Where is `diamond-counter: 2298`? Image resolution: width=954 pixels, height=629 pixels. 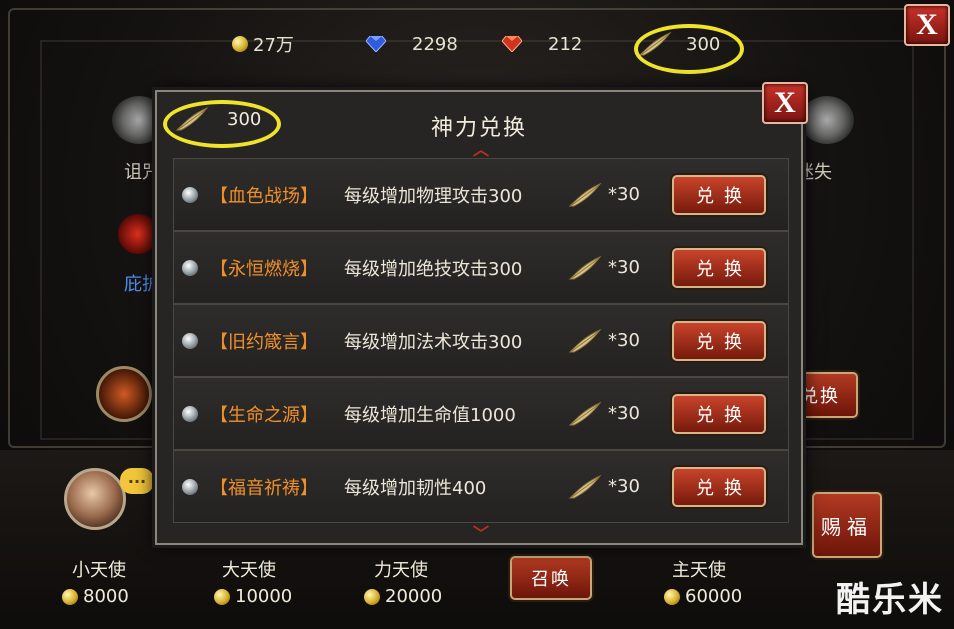
diamond-counter: 2298 is located at coordinates (412, 44).